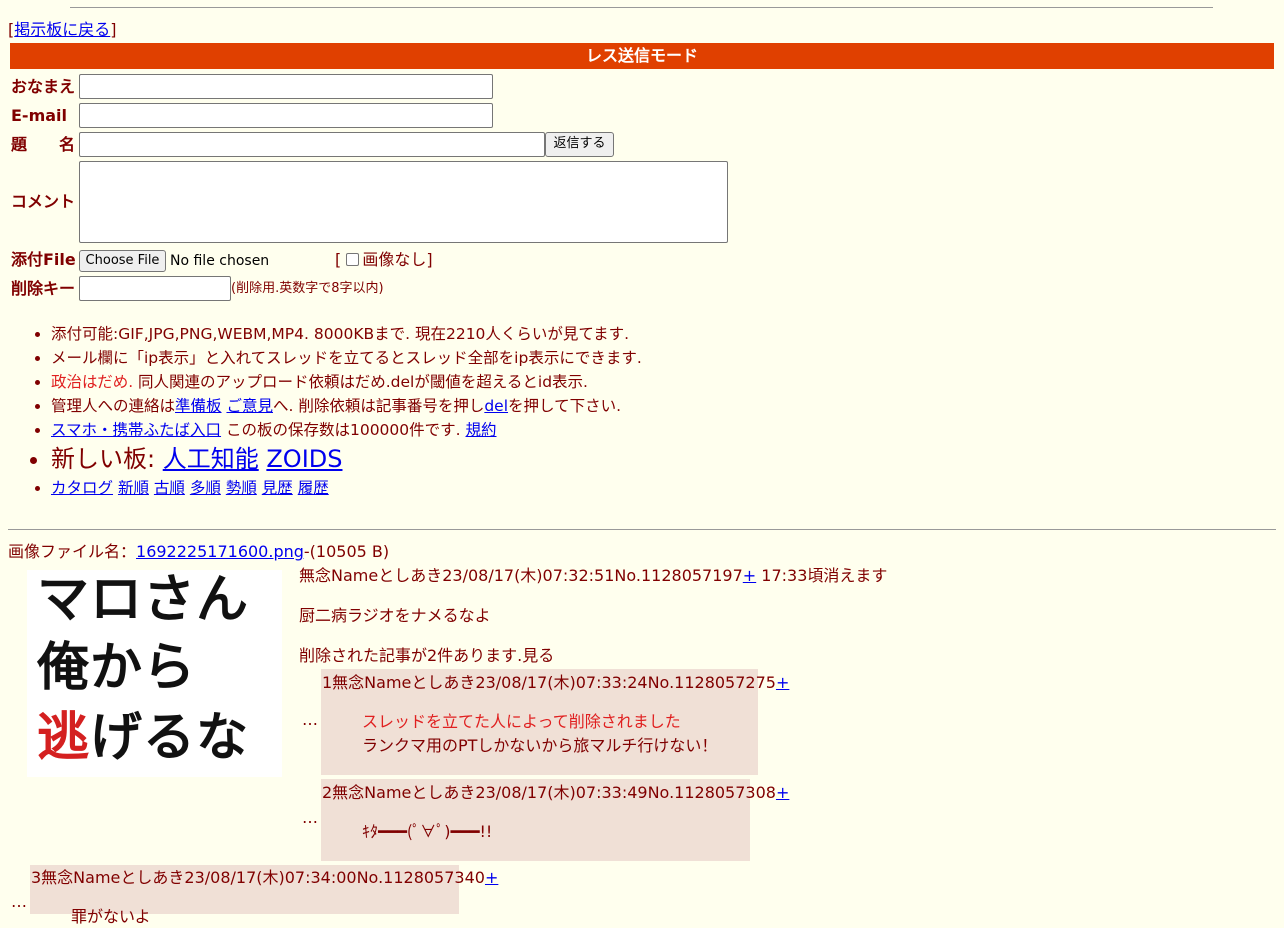 The image size is (1284, 928). What do you see at coordinates (43, 86) in the screenshot?
I see `name-label: おなまえ` at bounding box center [43, 86].